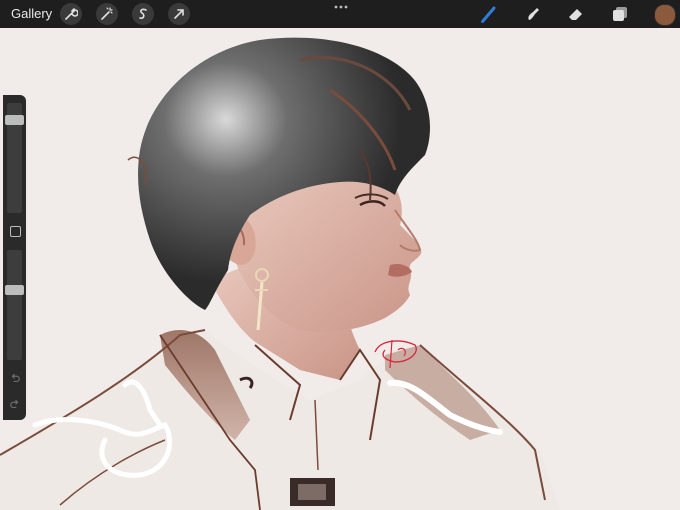  What do you see at coordinates (15, 231) in the screenshot?
I see `modify-button` at bounding box center [15, 231].